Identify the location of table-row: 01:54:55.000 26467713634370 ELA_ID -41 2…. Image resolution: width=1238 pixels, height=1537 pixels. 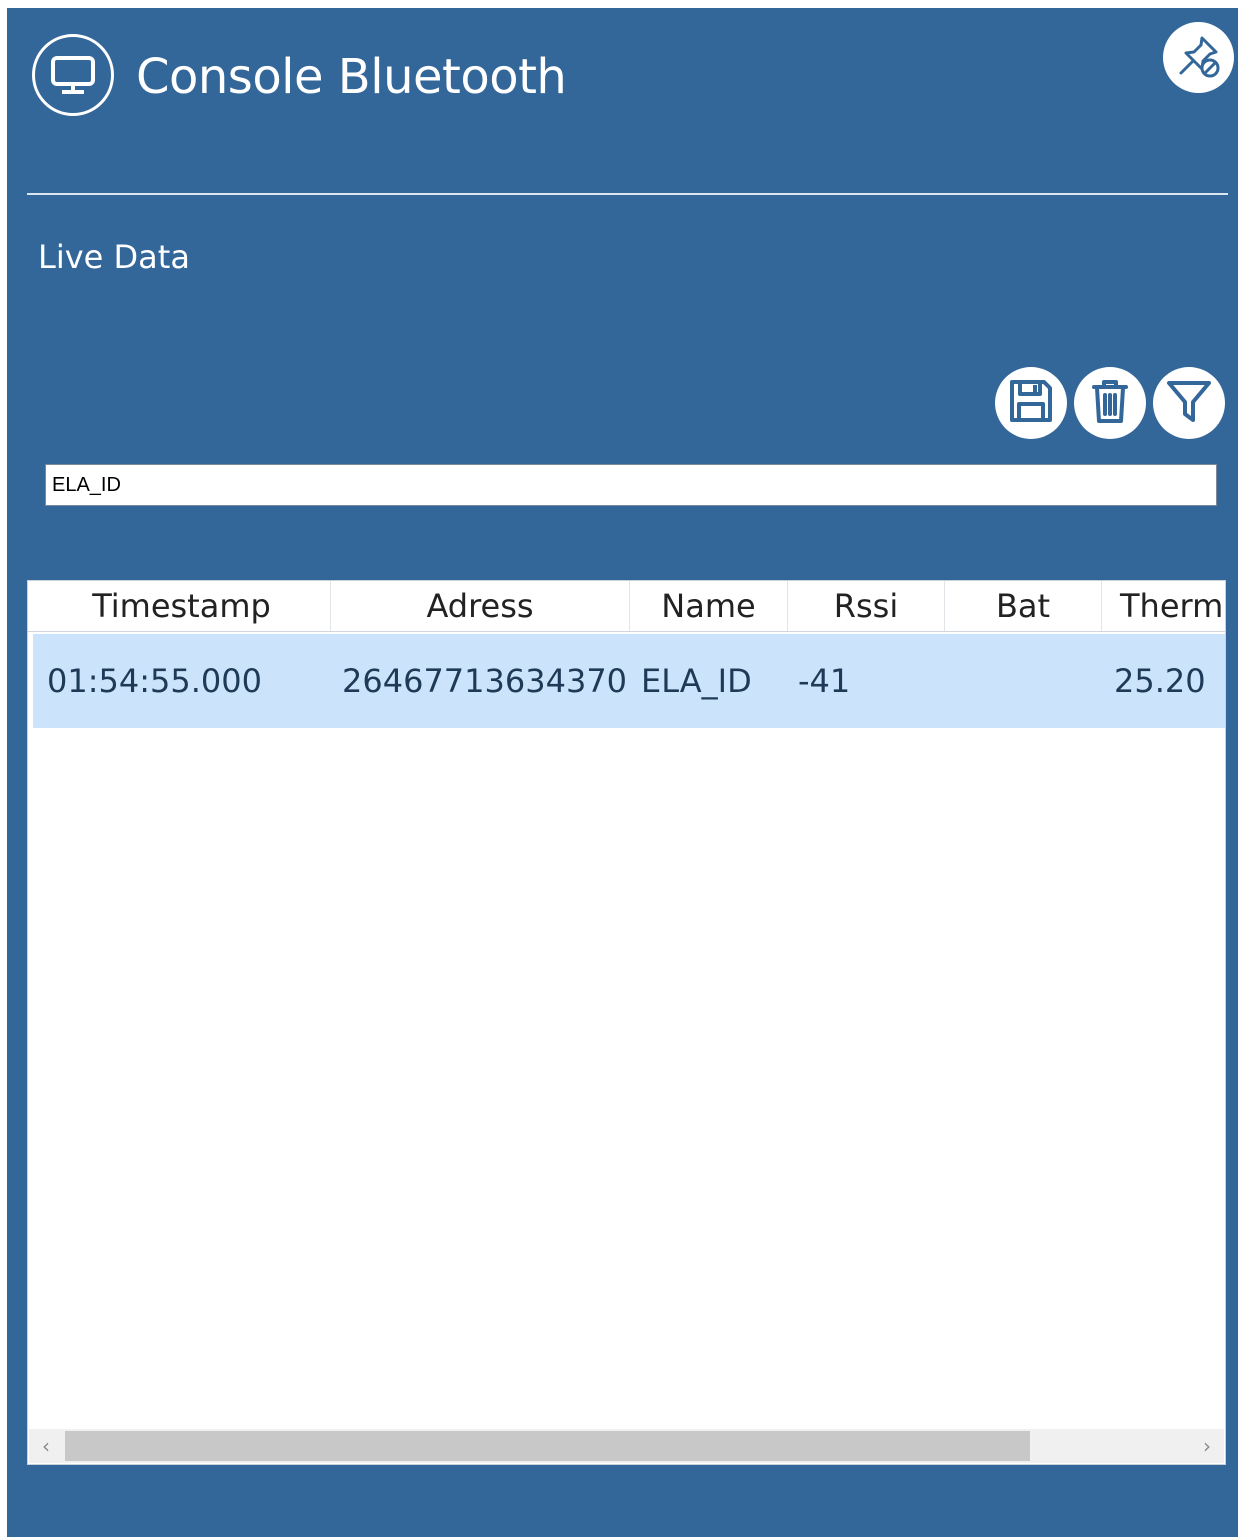
(629, 681).